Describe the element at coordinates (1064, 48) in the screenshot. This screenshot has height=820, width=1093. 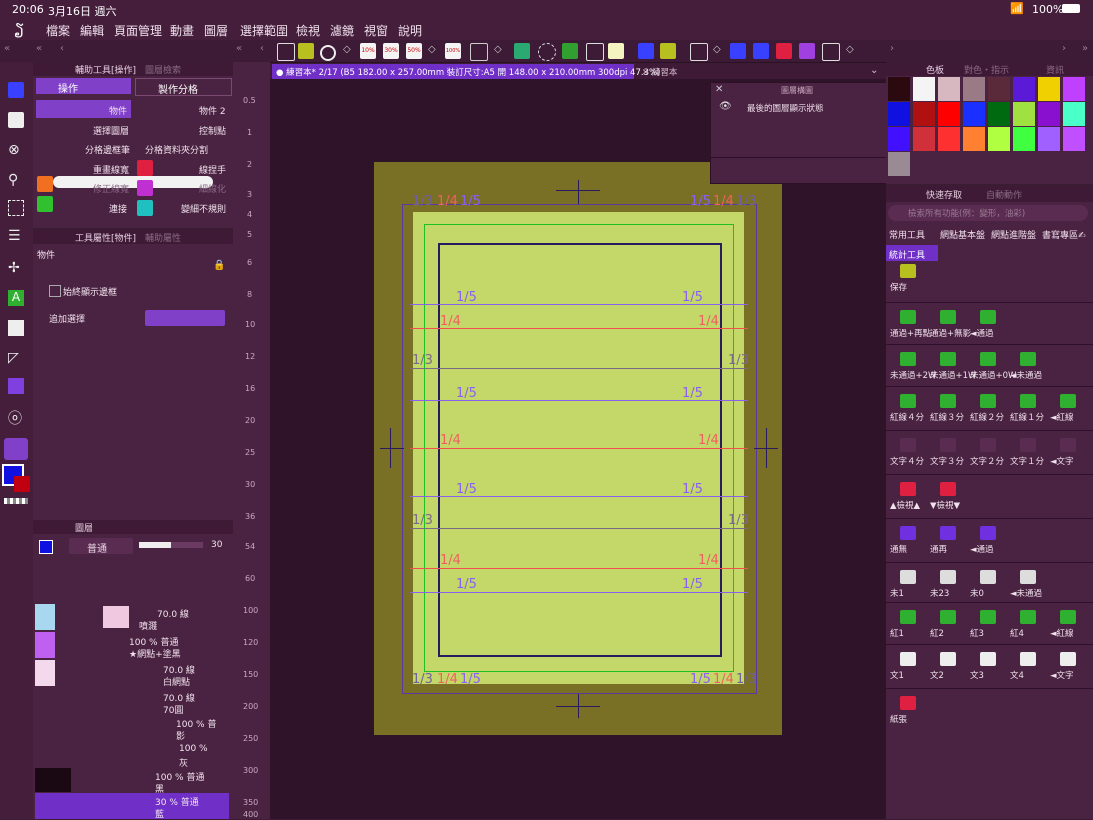
I see `chevron-right-icon: ›` at that location.